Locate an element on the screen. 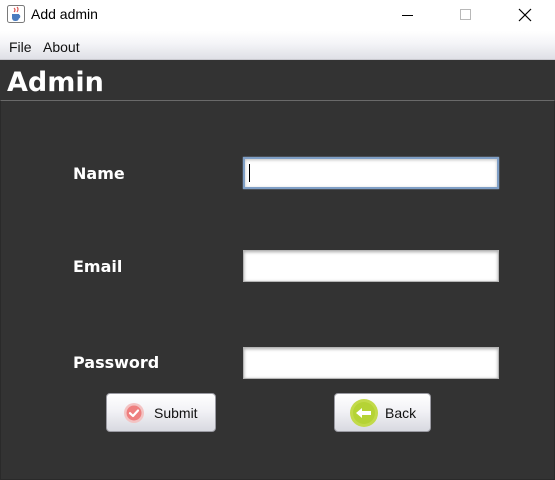  window-title: Add admin is located at coordinates (64, 14).